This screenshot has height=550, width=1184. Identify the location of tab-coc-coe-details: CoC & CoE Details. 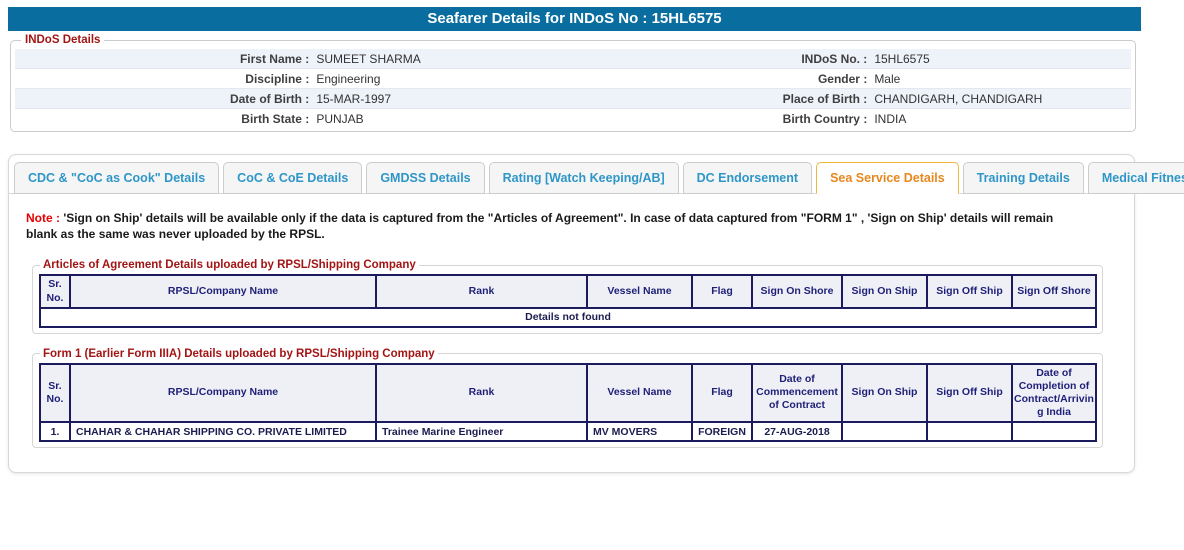
(293, 178).